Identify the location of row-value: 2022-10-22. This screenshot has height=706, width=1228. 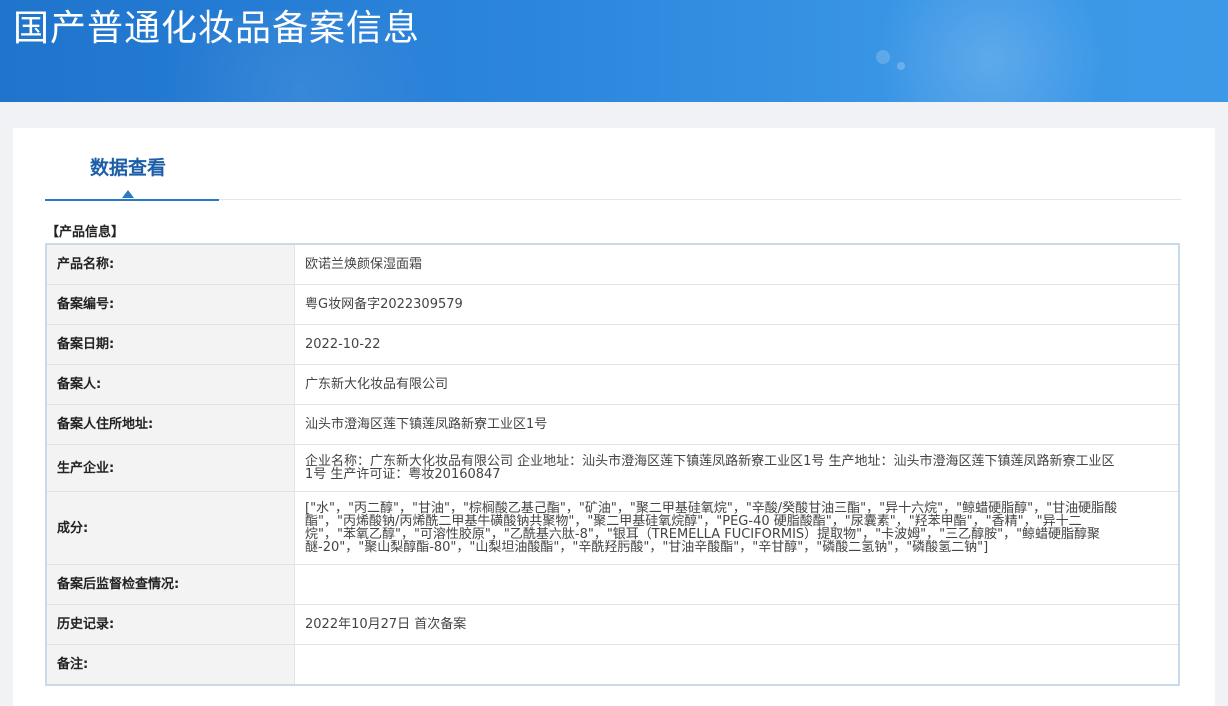
(737, 344).